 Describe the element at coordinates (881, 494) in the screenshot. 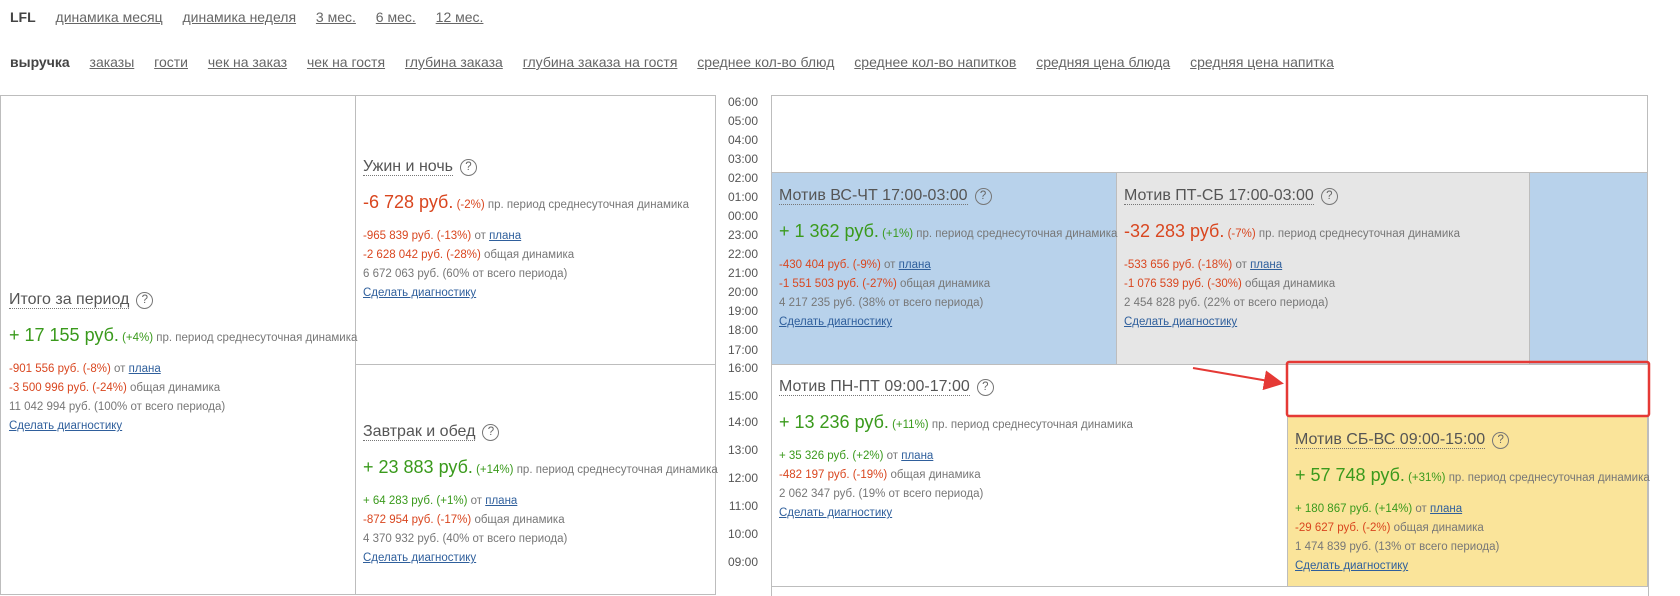

I see `pn-pt-share: 2 062 347 руб. (19% от всего периода)` at that location.